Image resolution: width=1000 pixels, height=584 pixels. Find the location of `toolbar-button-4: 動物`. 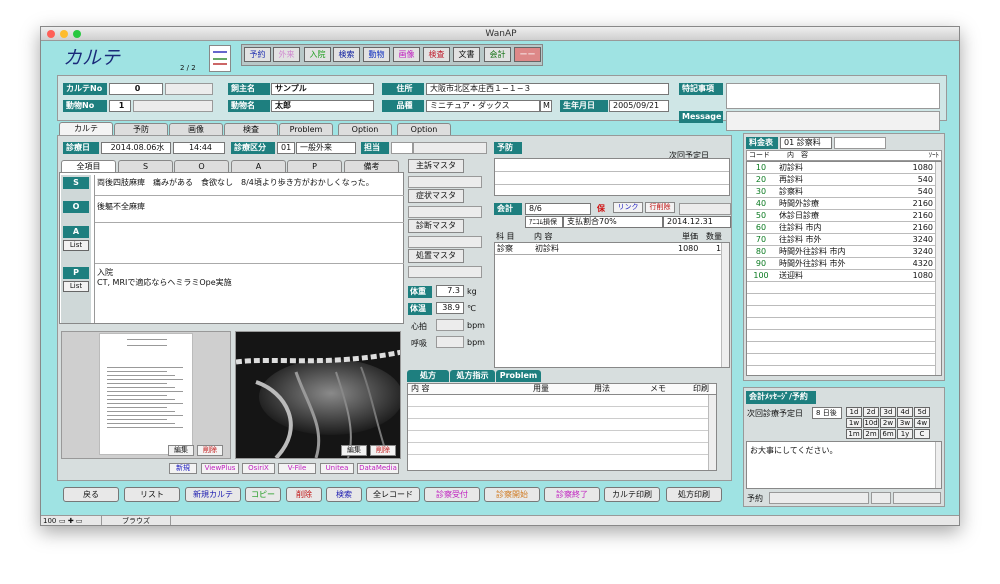

toolbar-button-4: 動物 is located at coordinates (376, 54).